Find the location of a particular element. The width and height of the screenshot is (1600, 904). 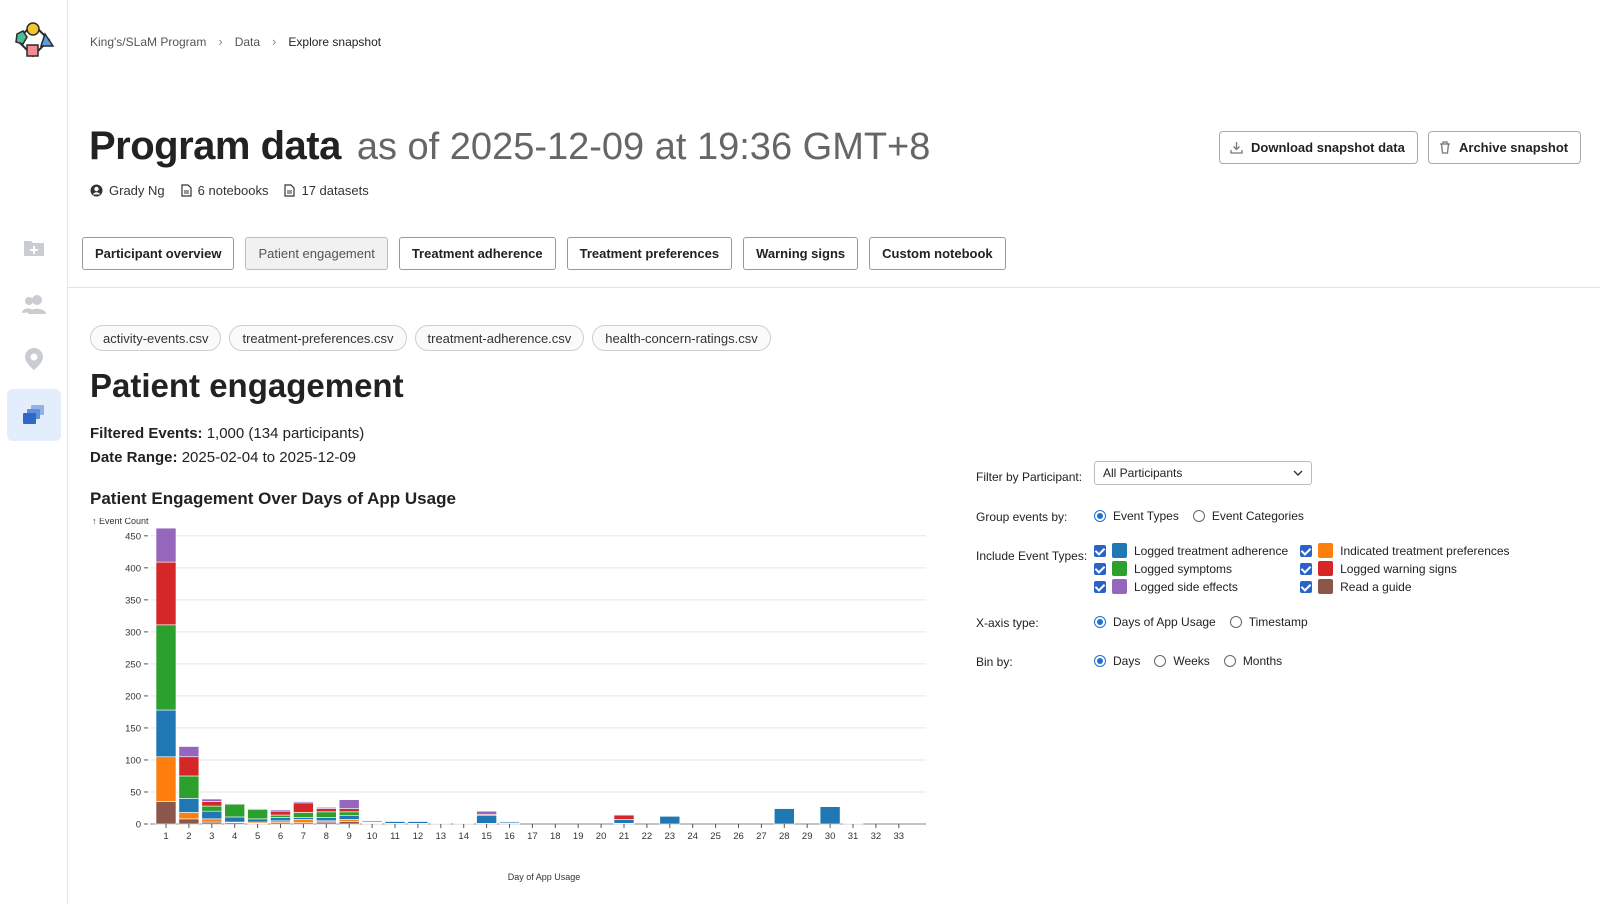

event-type-checkbox-treatment-adherence: Logged treatment adherence is located at coordinates (1191, 550).